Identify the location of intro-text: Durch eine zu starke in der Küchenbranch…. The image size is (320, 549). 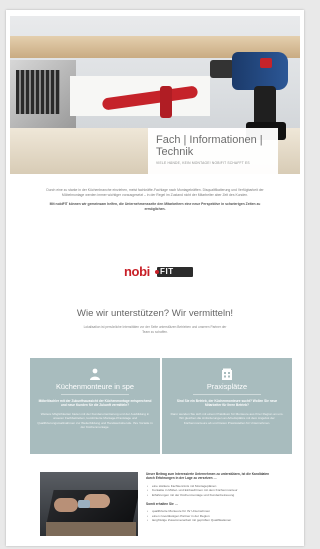
(155, 200).